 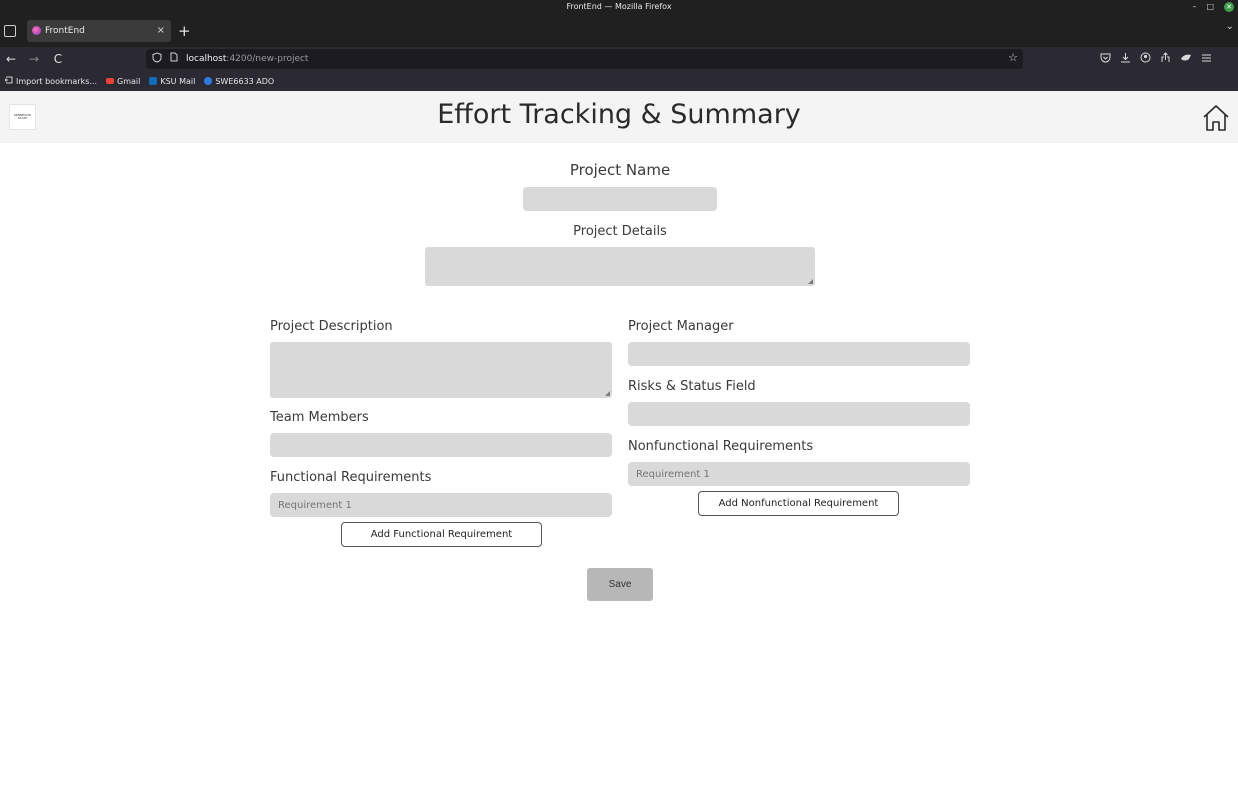 What do you see at coordinates (441, 370) in the screenshot?
I see `project-description-textarea` at bounding box center [441, 370].